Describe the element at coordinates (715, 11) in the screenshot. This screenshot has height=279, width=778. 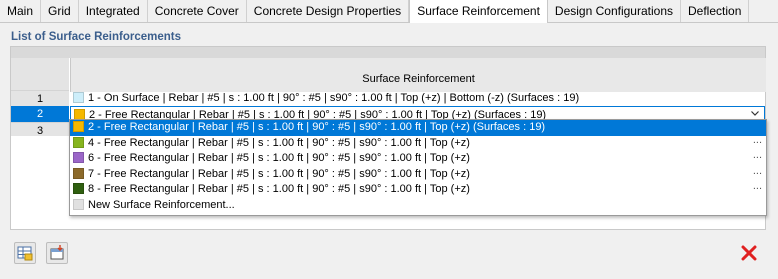
I see `tab-deflection: Deflection` at that location.